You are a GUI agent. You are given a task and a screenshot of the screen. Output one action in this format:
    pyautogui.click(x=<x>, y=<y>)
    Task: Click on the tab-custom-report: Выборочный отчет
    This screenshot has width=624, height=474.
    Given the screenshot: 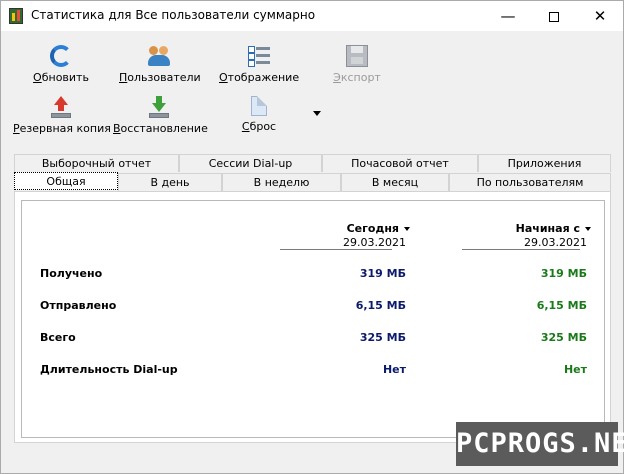 What is the action you would take?
    pyautogui.click(x=96, y=163)
    